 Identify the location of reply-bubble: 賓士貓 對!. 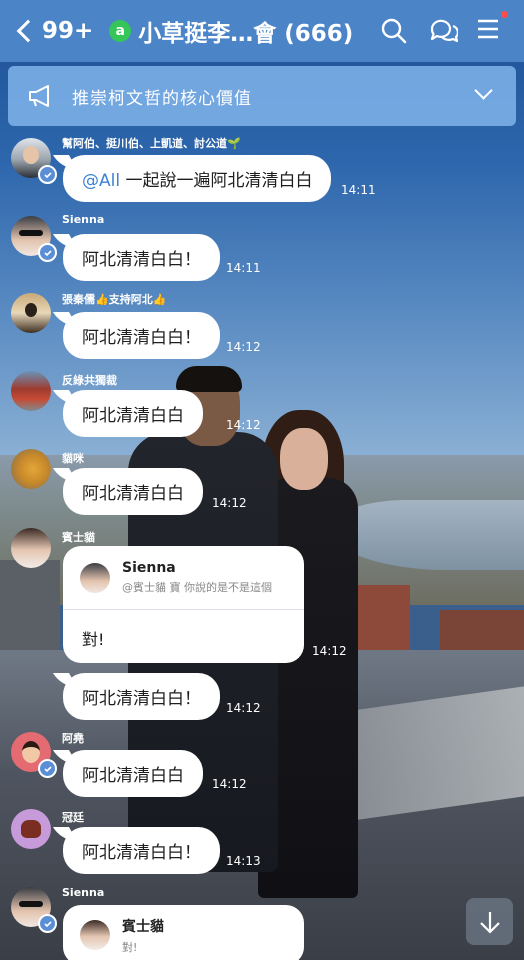
(183, 932).